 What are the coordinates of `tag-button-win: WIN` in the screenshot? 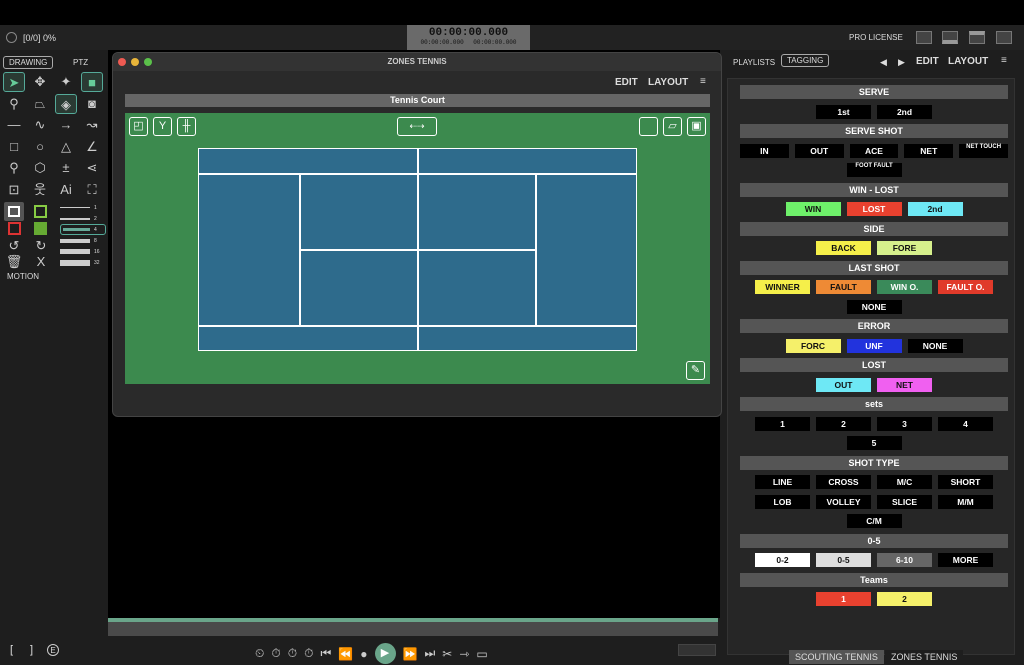 It's located at (813, 209).